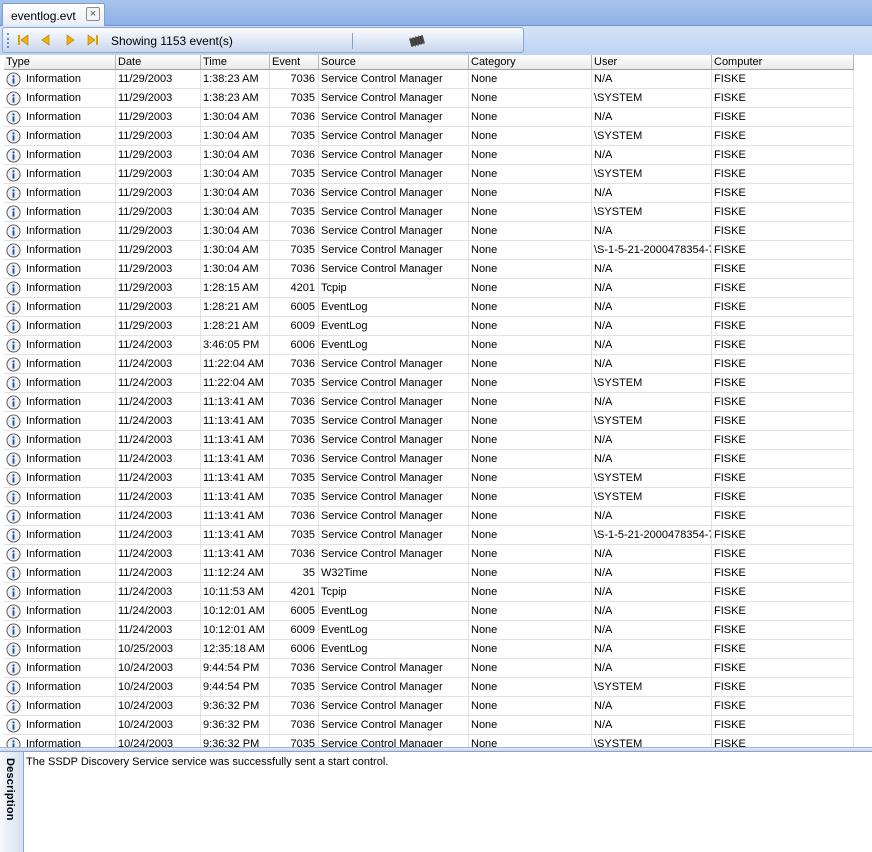 This screenshot has width=872, height=852. What do you see at coordinates (294, 497) in the screenshot?
I see `cell-event-id: 7035` at bounding box center [294, 497].